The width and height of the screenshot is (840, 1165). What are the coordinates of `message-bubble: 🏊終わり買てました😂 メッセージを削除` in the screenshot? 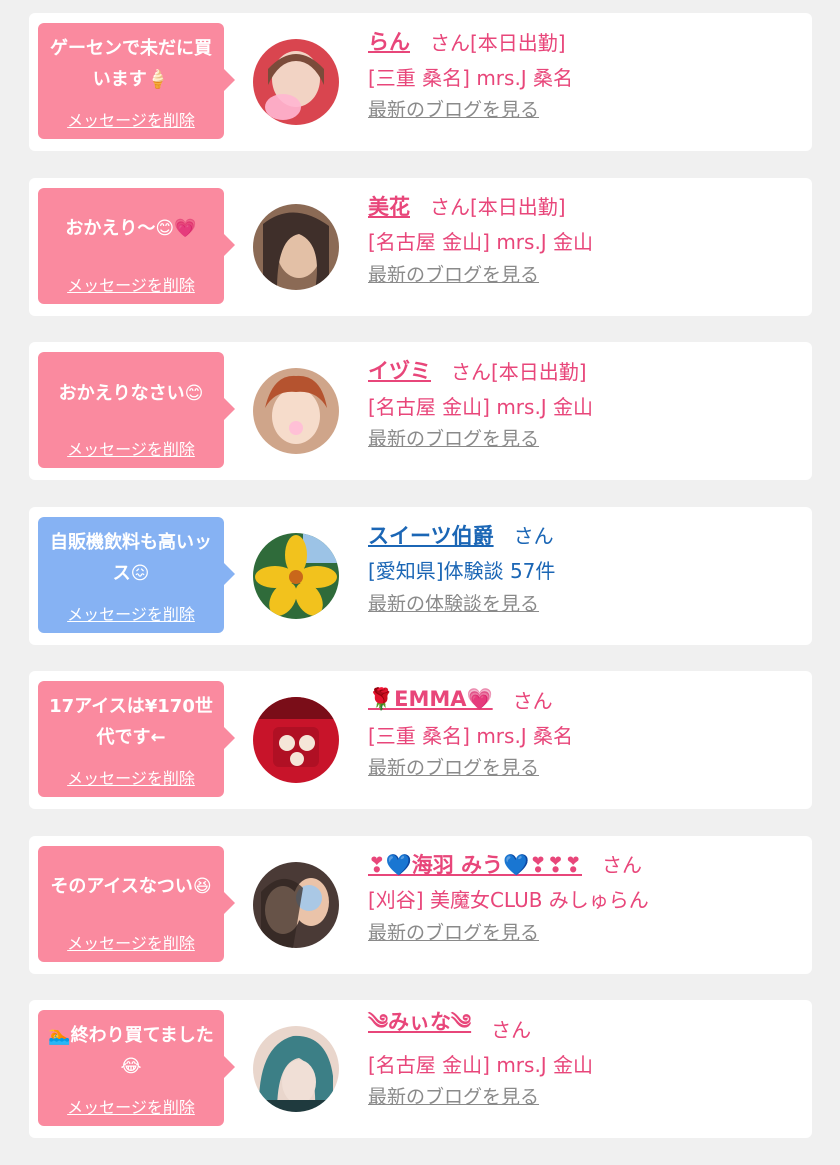 It's located at (136, 1068).